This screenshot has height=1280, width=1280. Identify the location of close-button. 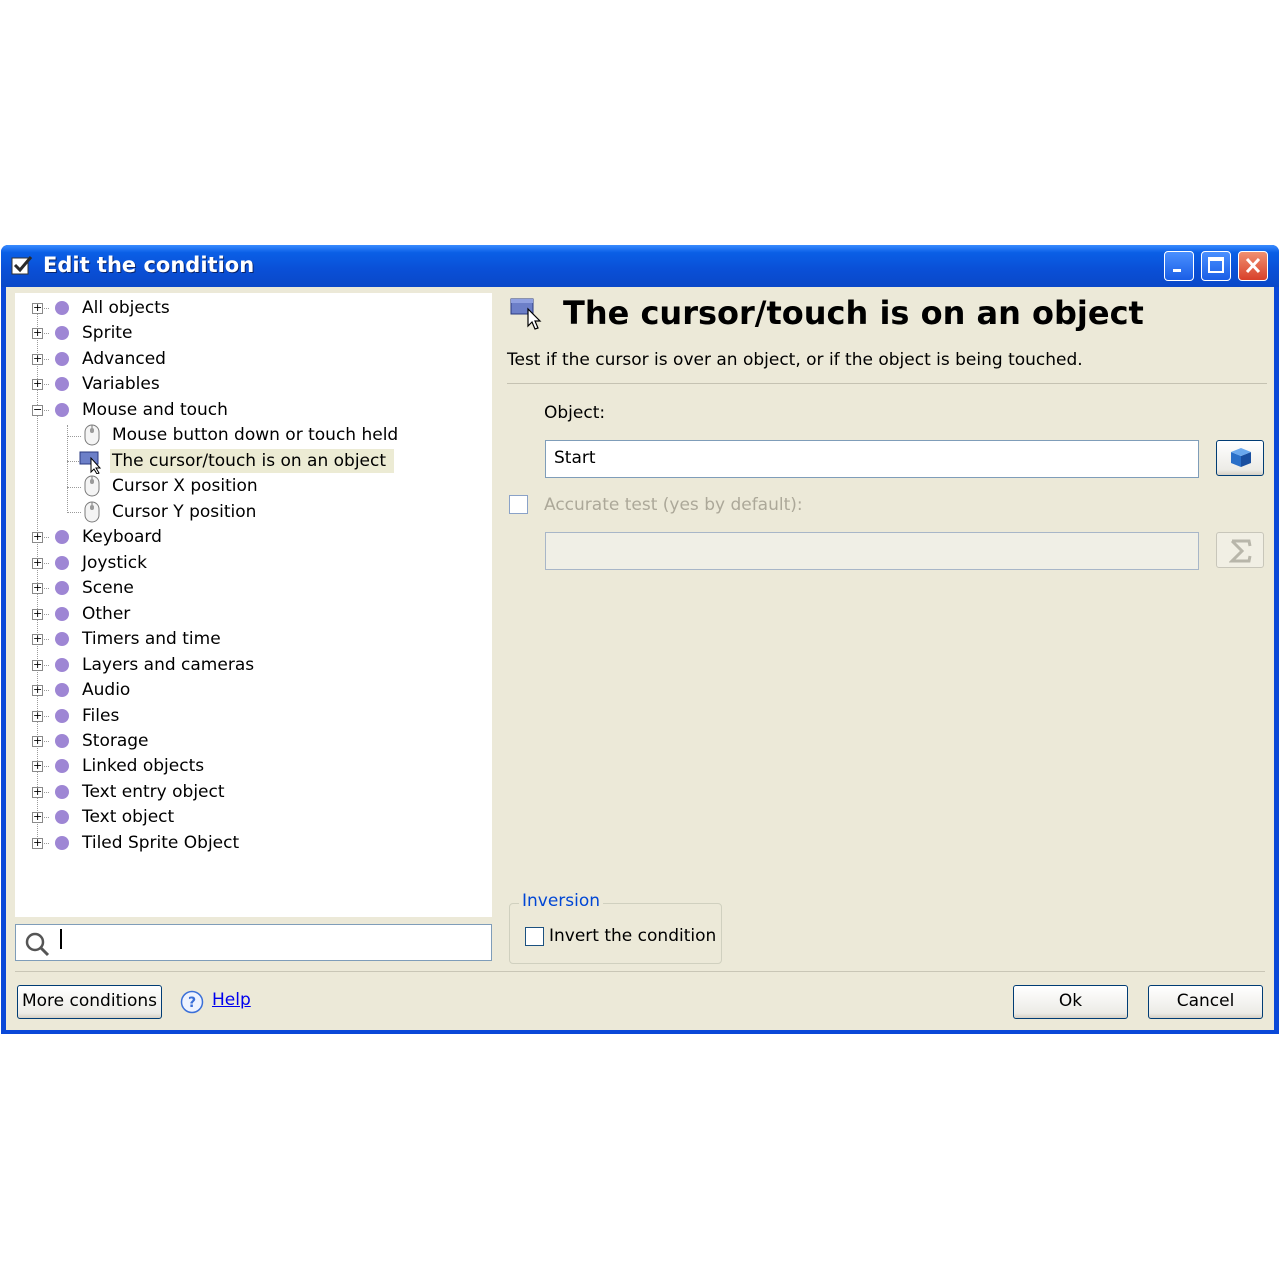
(1253, 266).